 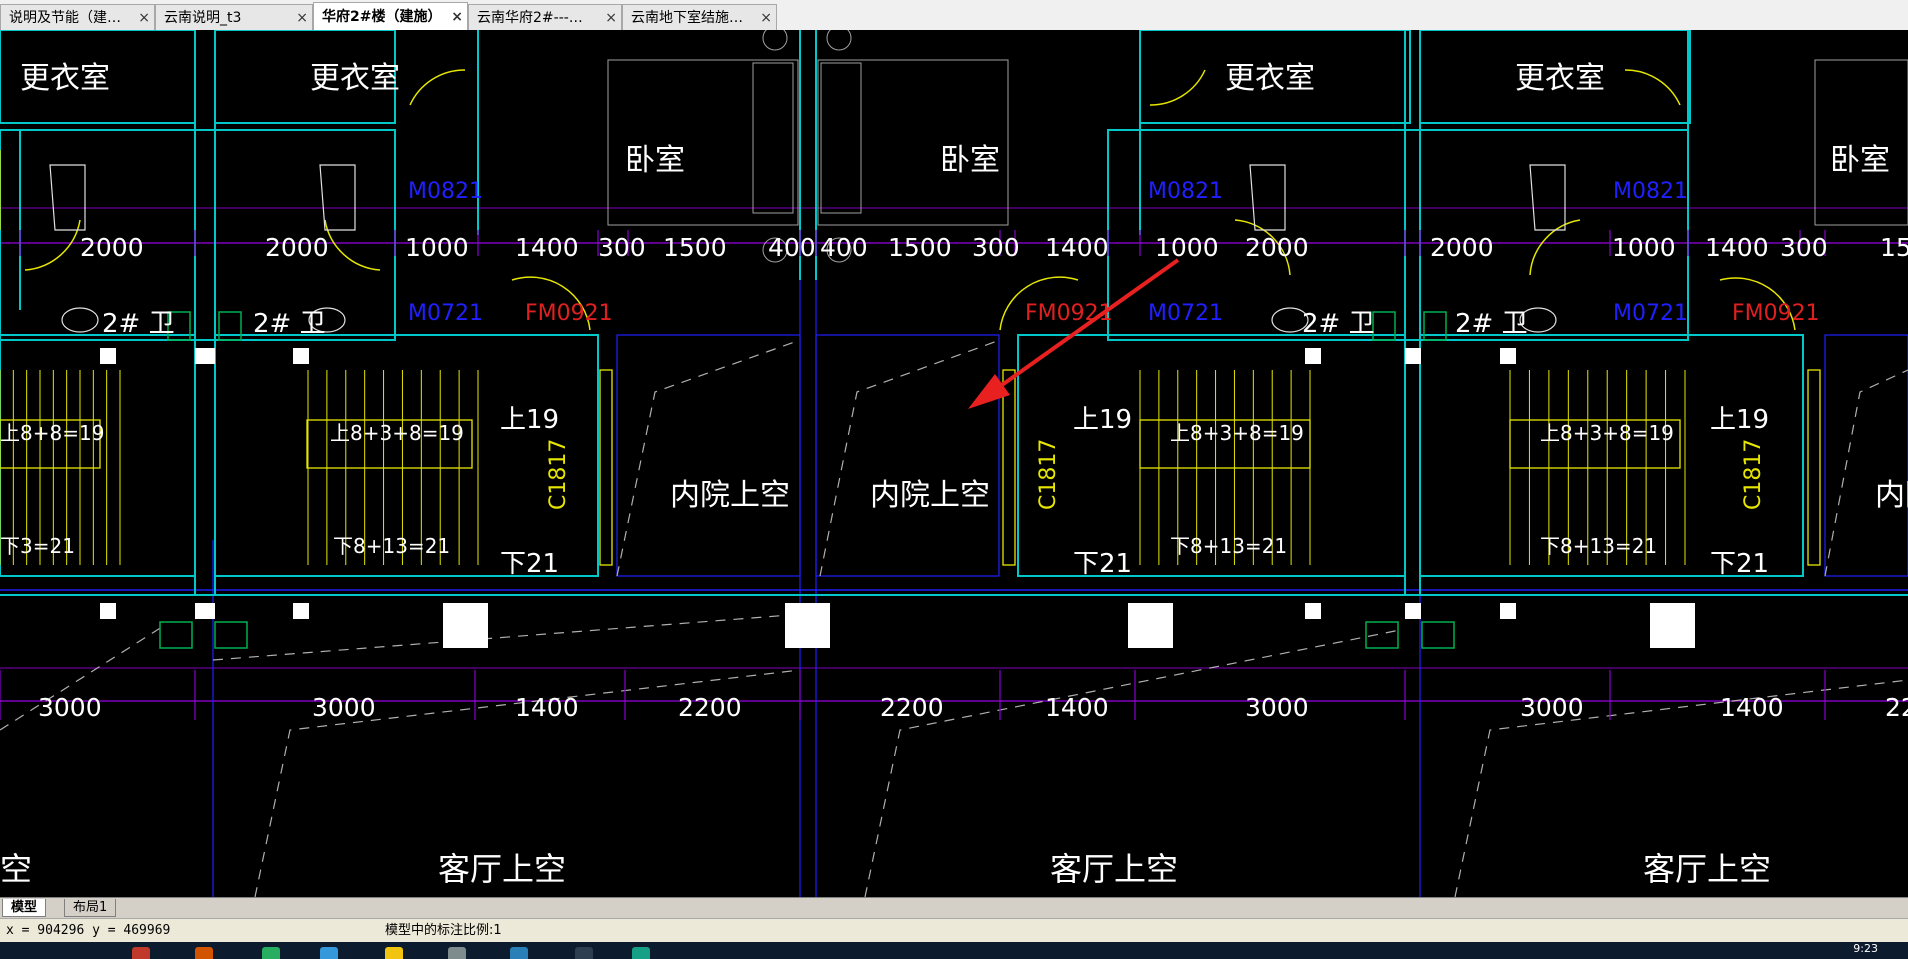 What do you see at coordinates (37, 546) in the screenshot?
I see `stair-note: 下3=21` at bounding box center [37, 546].